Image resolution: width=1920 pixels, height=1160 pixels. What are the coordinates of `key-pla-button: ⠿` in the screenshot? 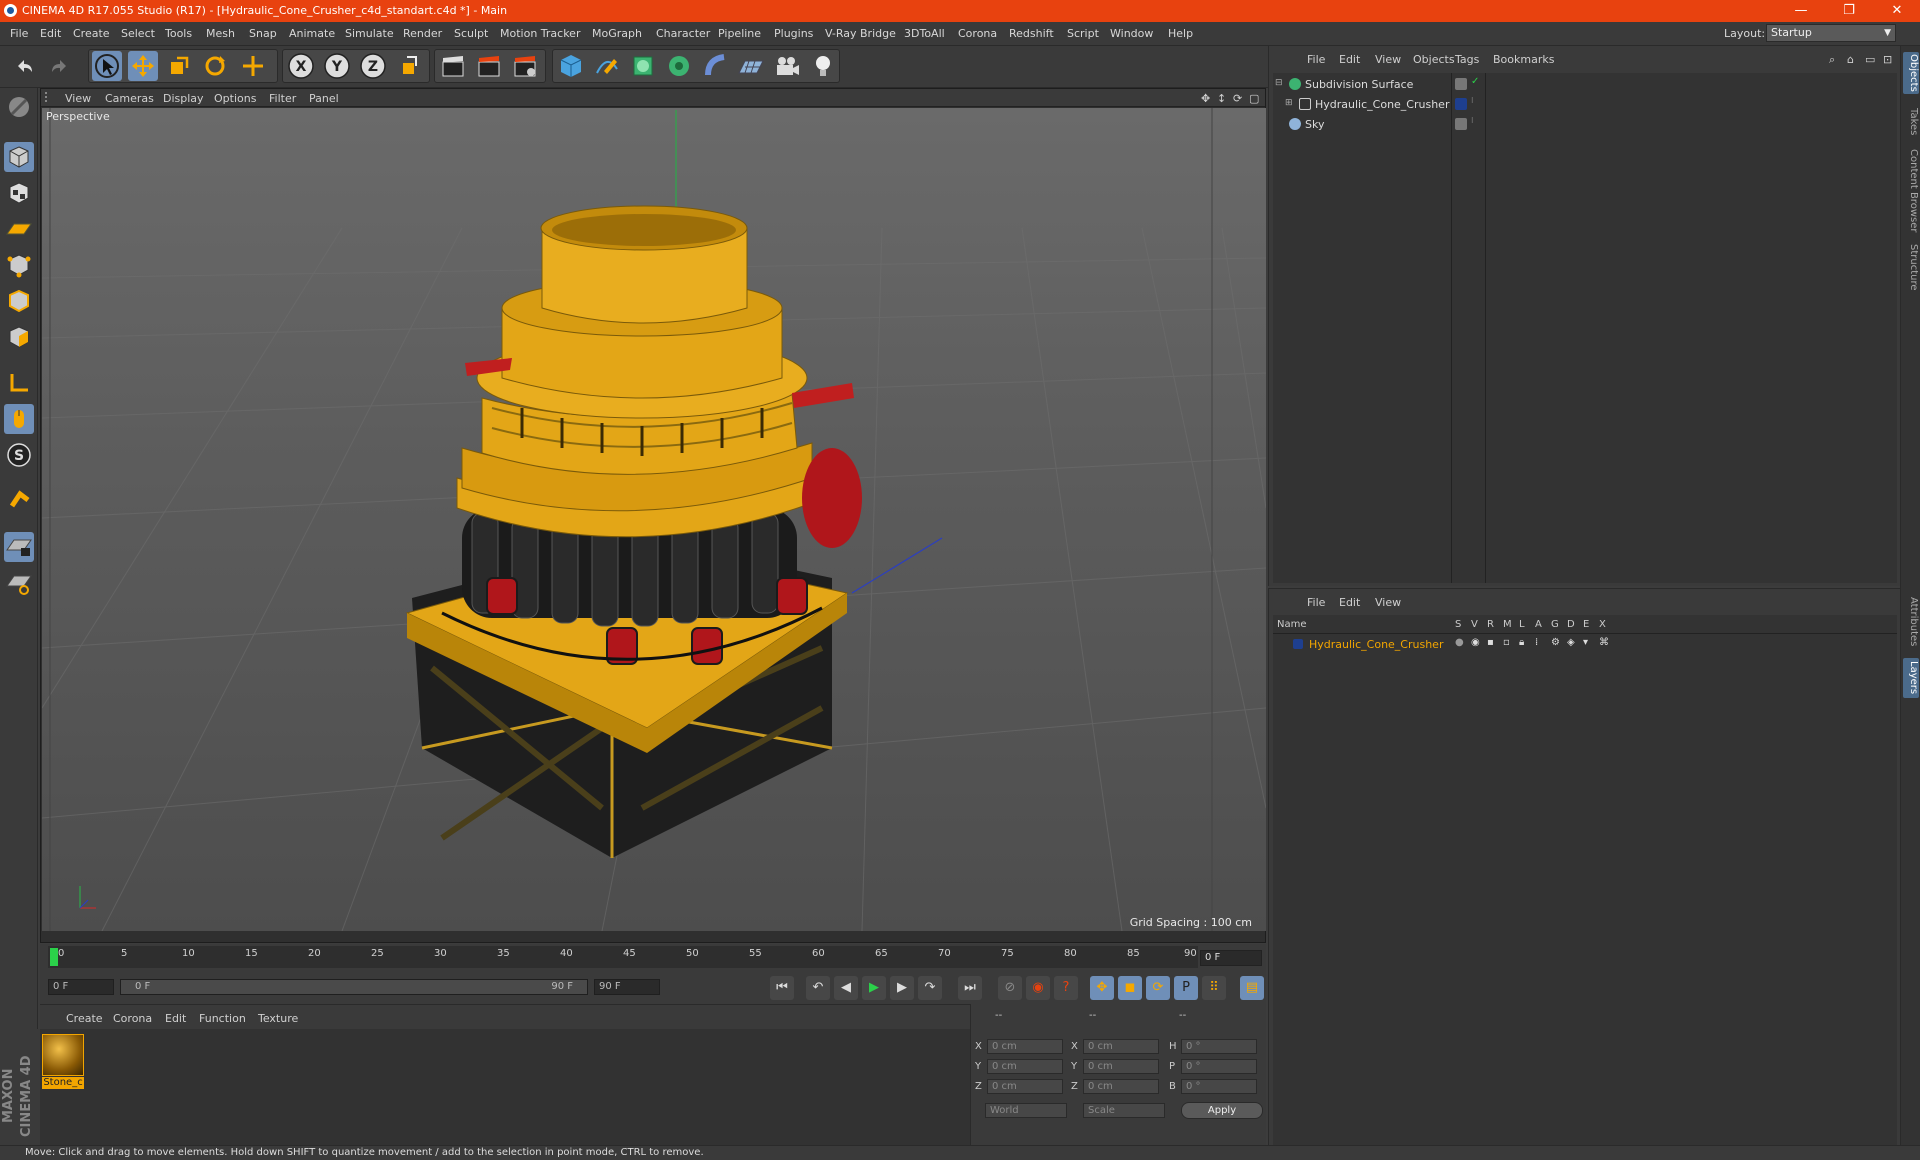 It's located at (1214, 988).